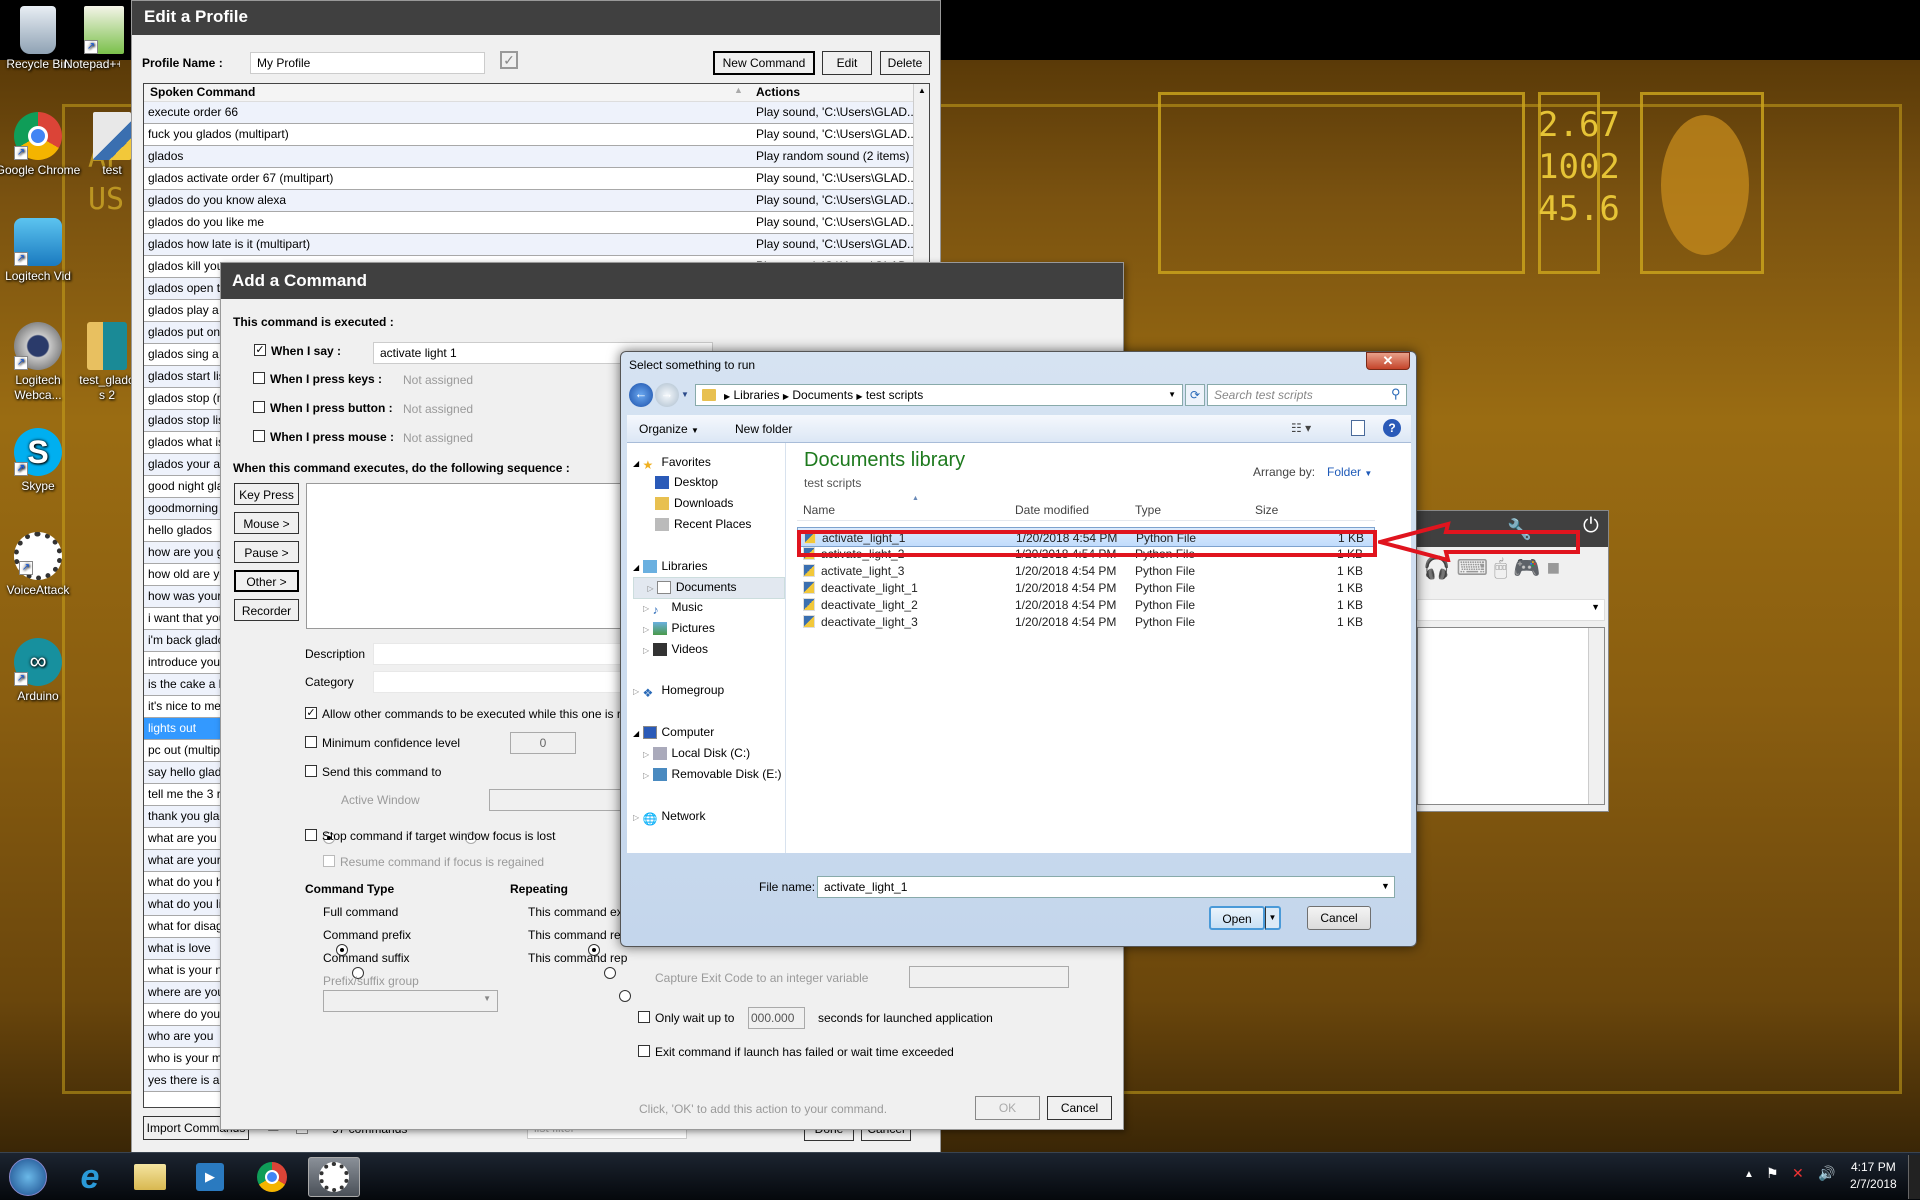 The image size is (1920, 1200). I want to click on taskbar-voiceattack, so click(334, 1177).